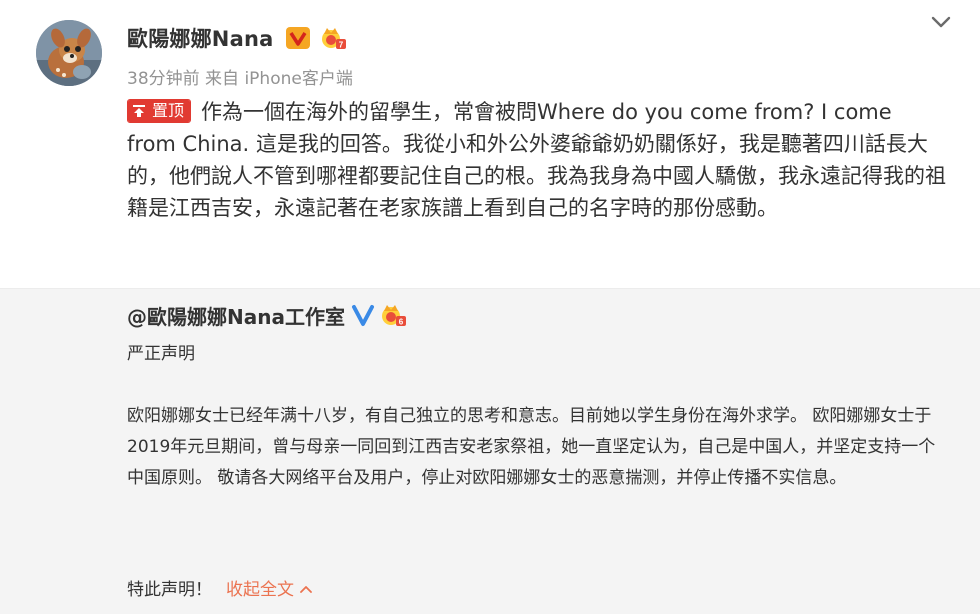 This screenshot has width=980, height=614. Describe the element at coordinates (236, 315) in the screenshot. I see `repost-author-name: @歐陽娜娜Nana工作室` at that location.